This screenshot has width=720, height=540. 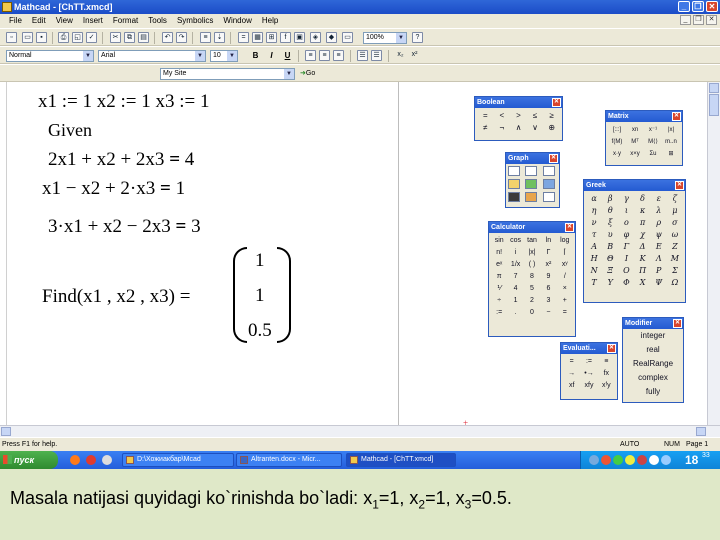 I want to click on network-icon, so click(x=666, y=460).